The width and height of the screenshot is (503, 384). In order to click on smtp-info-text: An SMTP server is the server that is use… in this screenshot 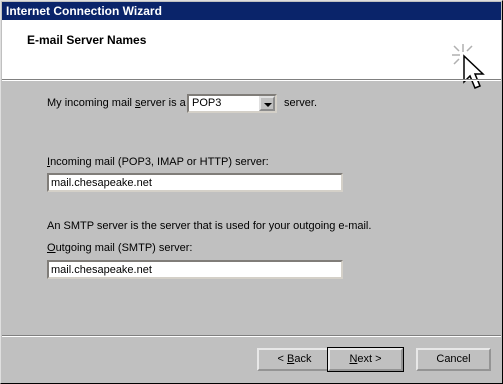, I will do `click(209, 226)`.